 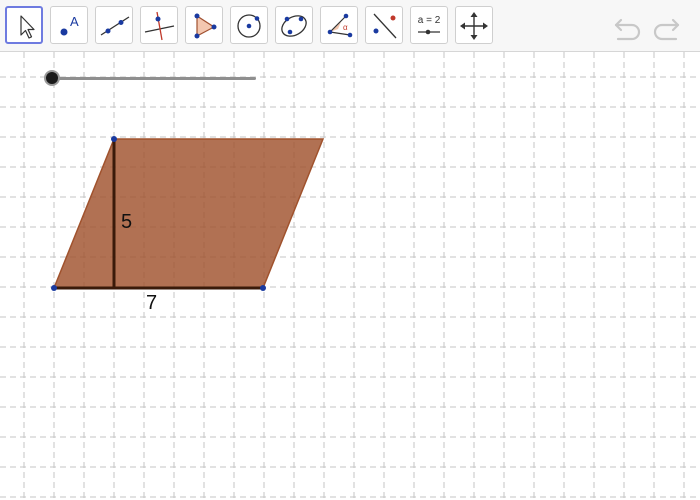 I want to click on figure-layer, so click(x=188, y=213).